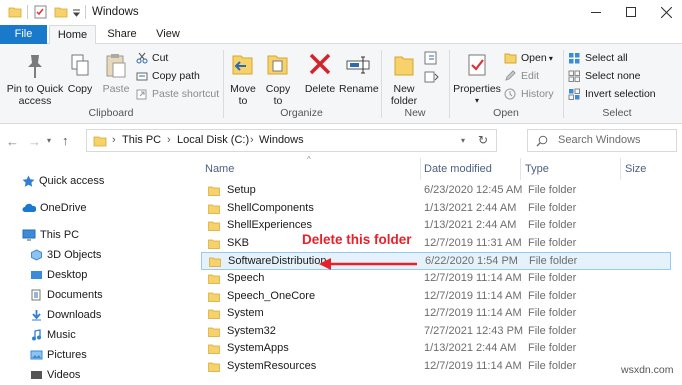 This screenshot has height=385, width=682. What do you see at coordinates (65, 315) in the screenshot?
I see `nav-downloads: Downloads` at bounding box center [65, 315].